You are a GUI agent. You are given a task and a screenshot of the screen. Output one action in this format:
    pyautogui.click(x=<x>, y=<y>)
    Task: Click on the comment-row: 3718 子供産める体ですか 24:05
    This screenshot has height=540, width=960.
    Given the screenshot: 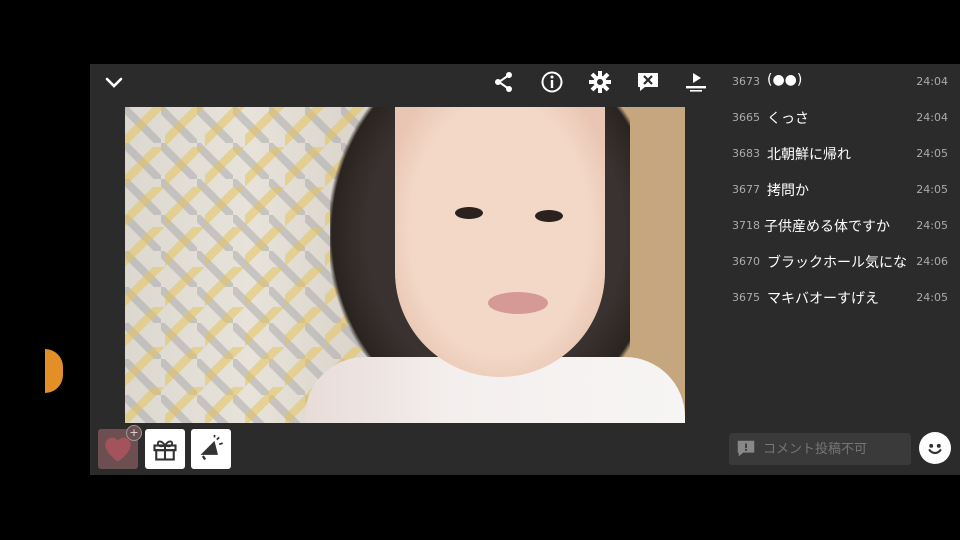 What is the action you would take?
    pyautogui.click(x=845, y=226)
    